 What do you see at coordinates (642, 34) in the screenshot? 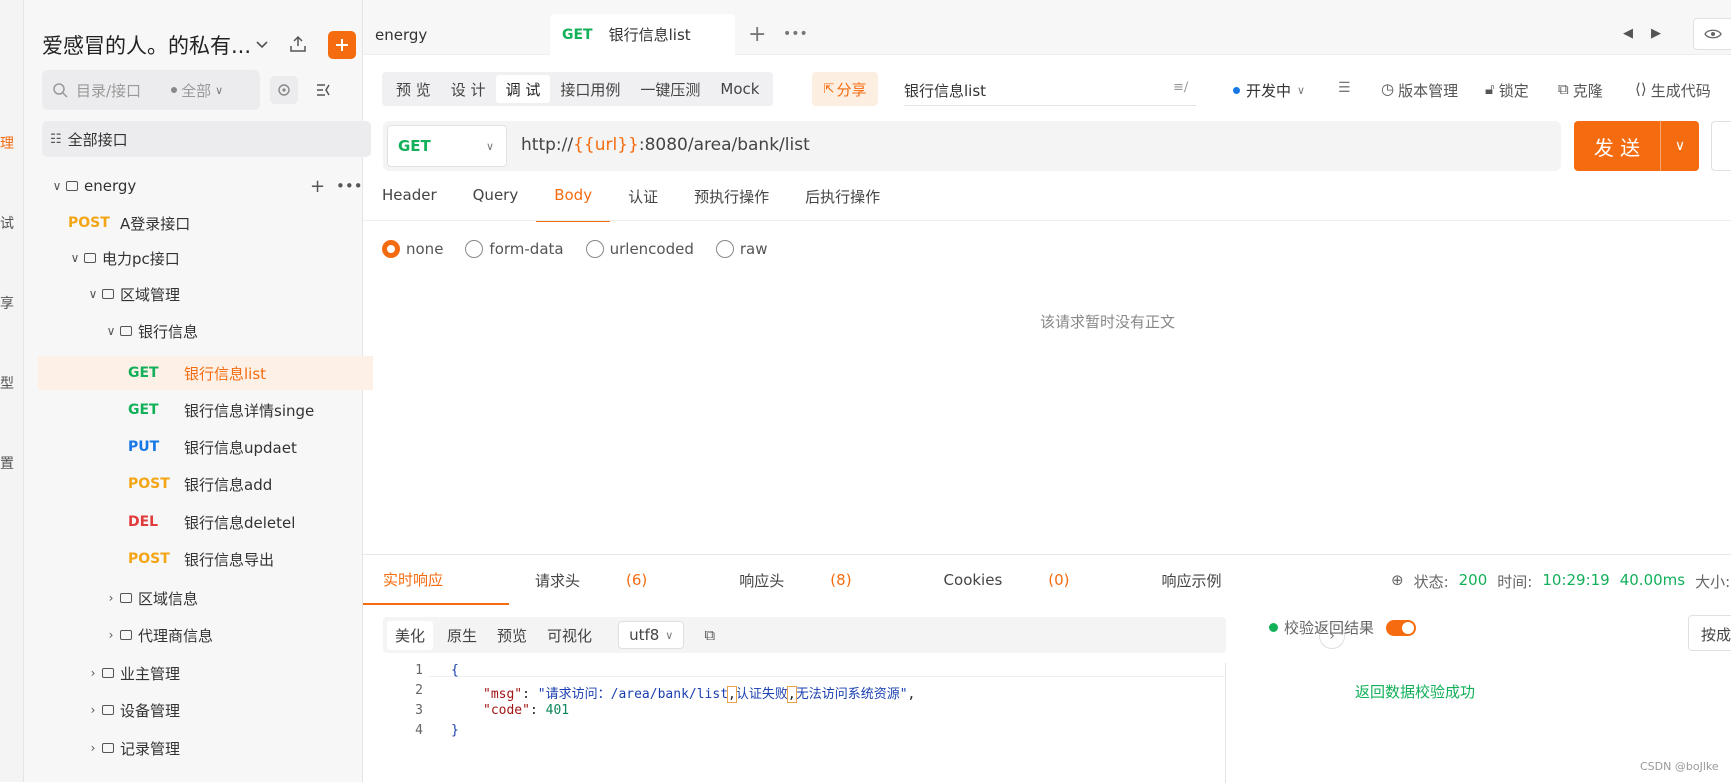
I see `tab-active-request: GET 银行信息list` at bounding box center [642, 34].